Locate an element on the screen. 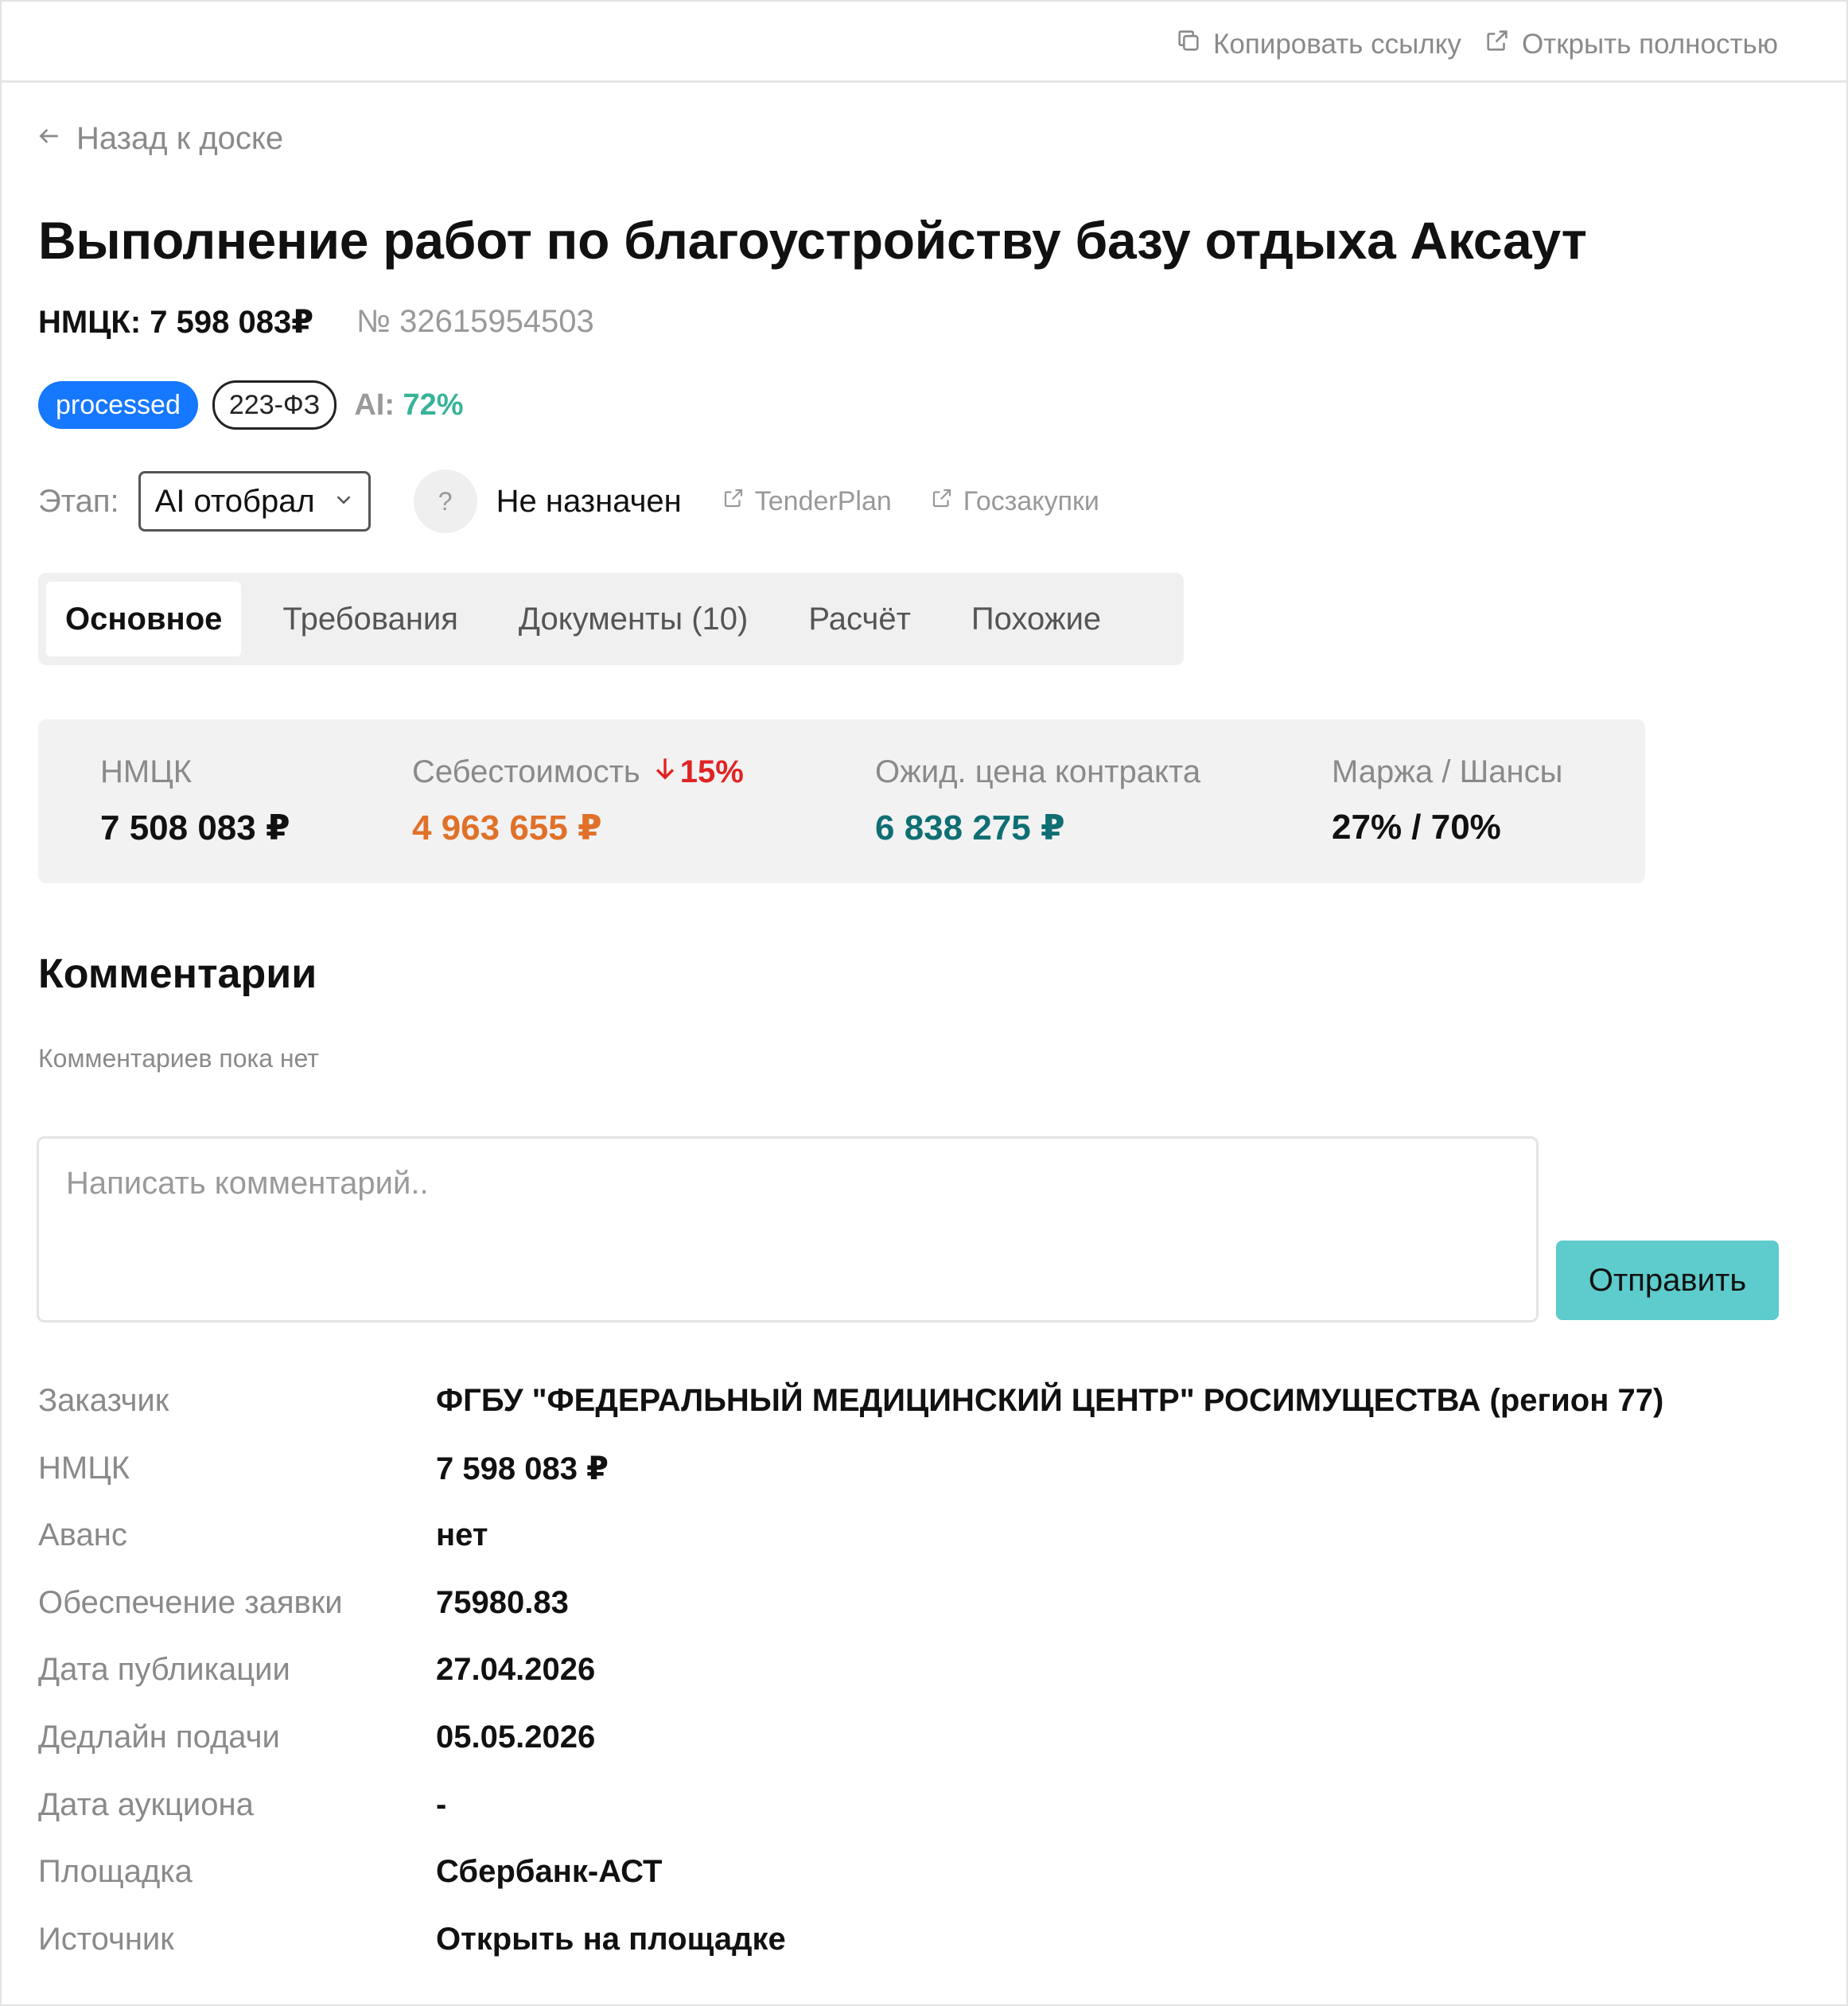  stat-expected: Ожид. цена контракта 6 838 275 ₽ is located at coordinates (1037, 801).